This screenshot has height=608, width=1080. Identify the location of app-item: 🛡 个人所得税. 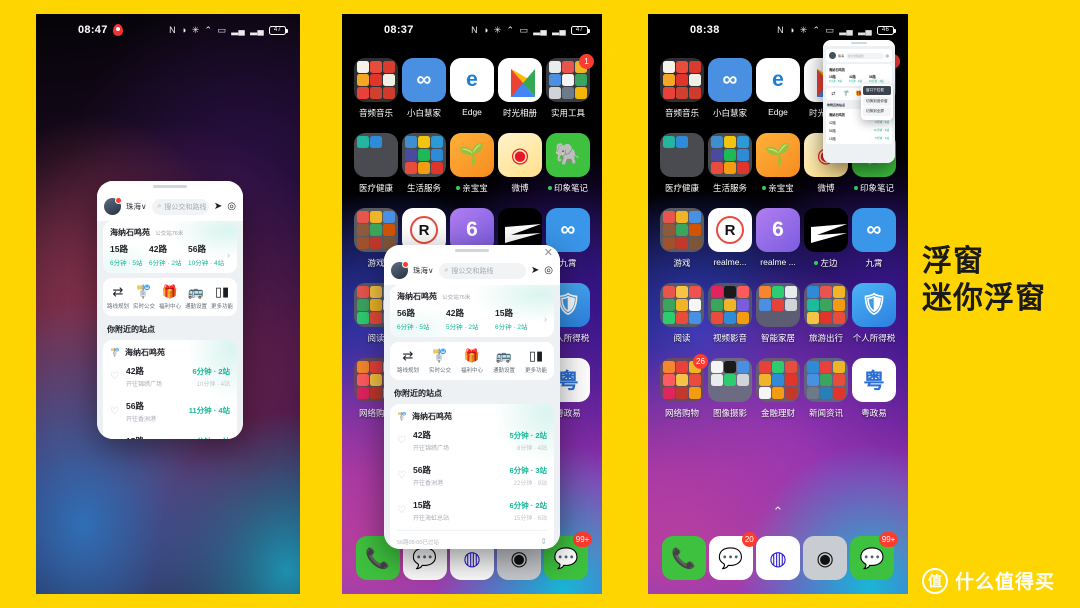
(874, 313).